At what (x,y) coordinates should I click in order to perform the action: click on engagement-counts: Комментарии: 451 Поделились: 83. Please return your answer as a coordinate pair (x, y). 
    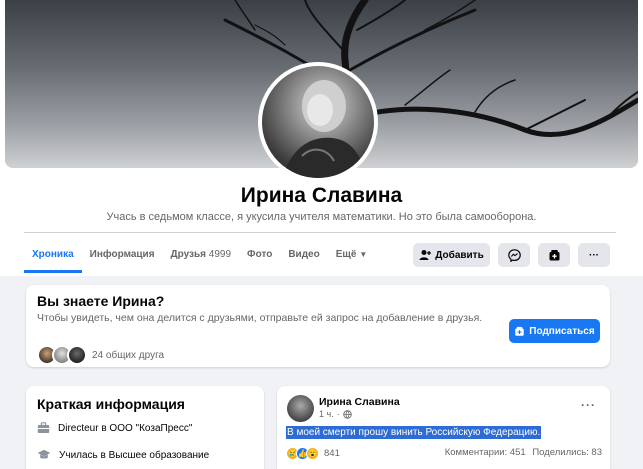
    Looking at the image, I should click on (521, 453).